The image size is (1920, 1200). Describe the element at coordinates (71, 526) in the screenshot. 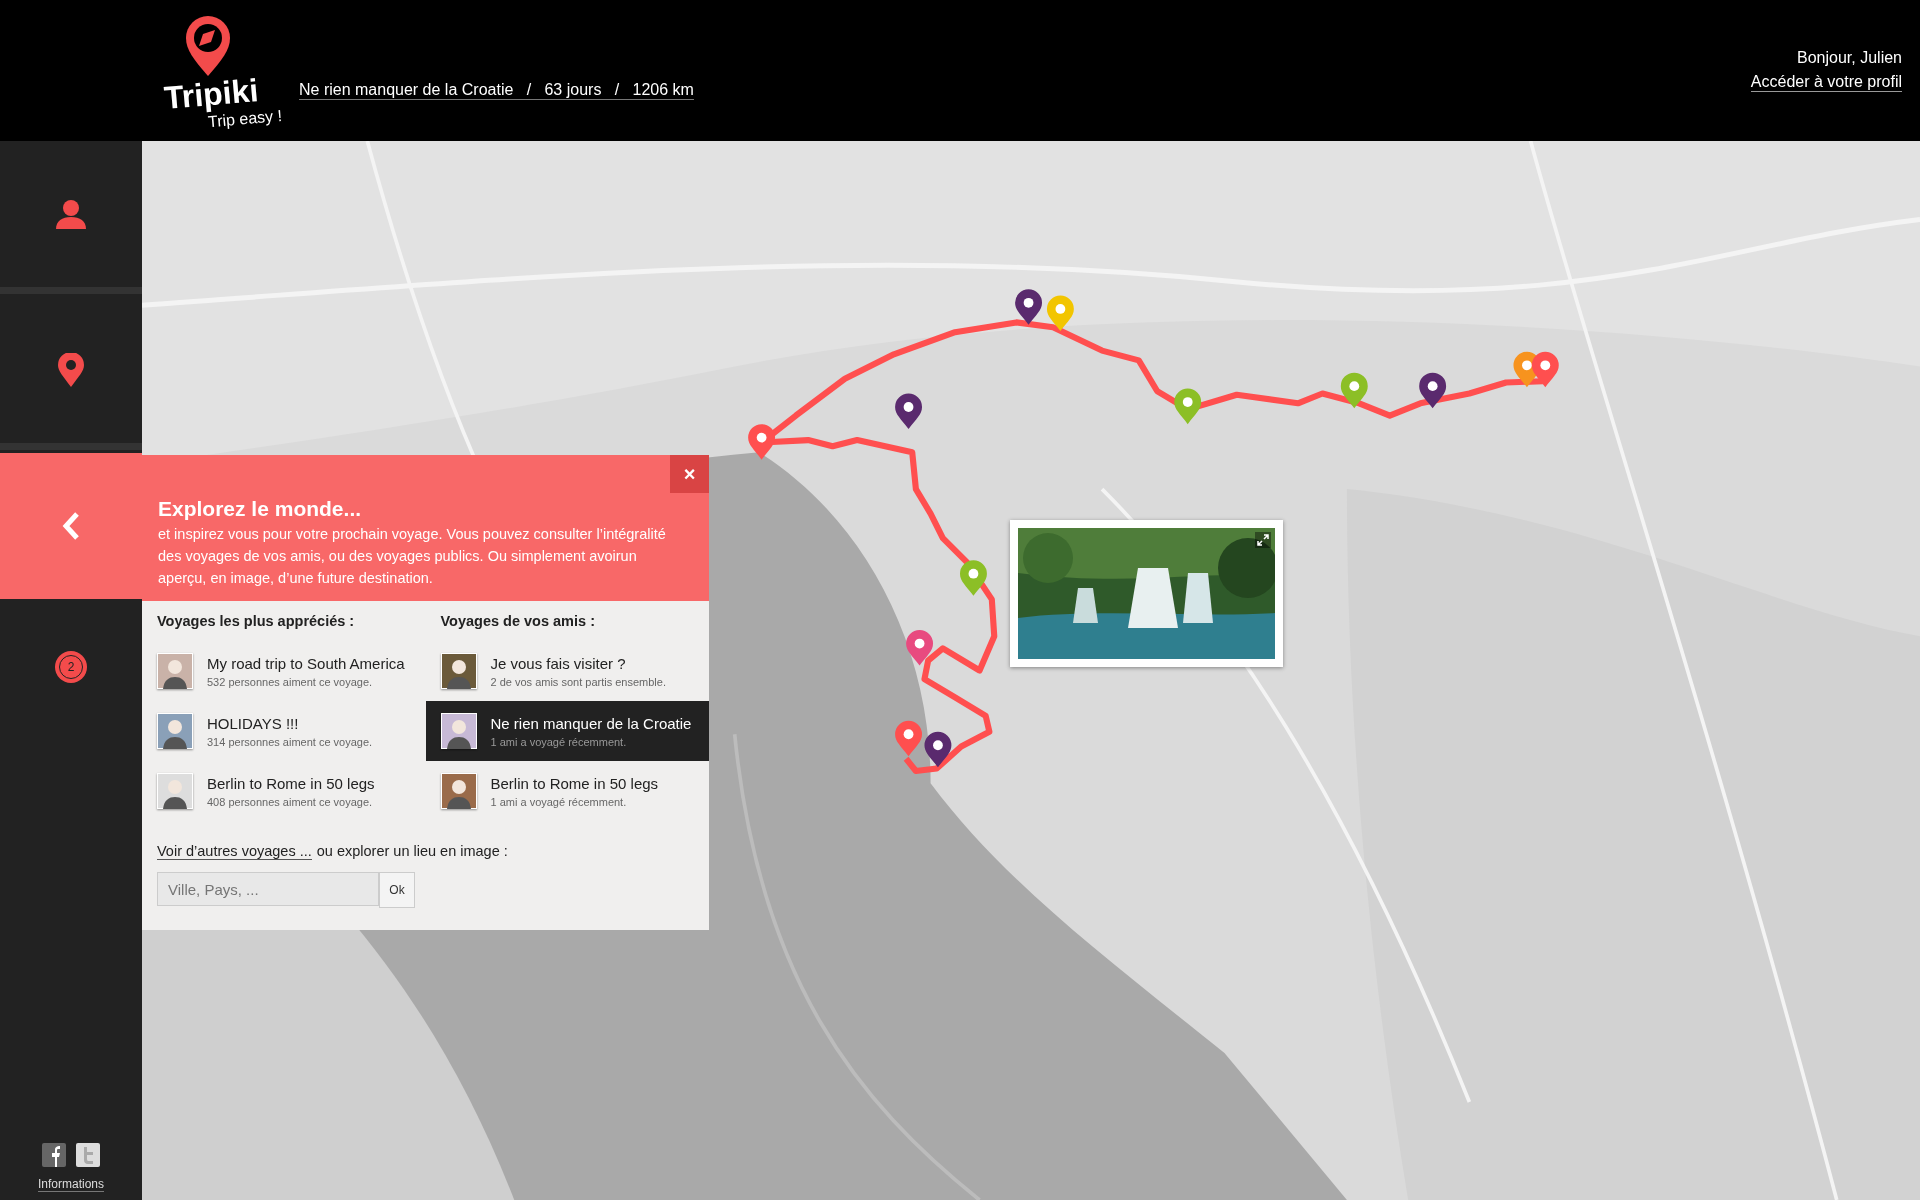

I see `chevron-left-icon` at that location.